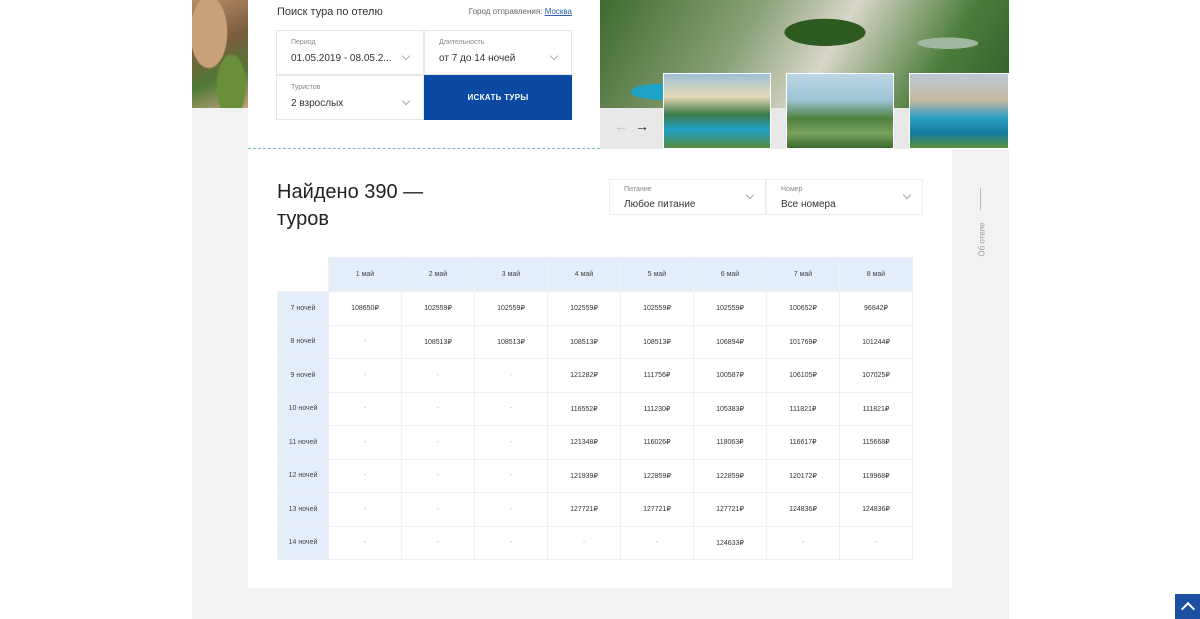  Describe the element at coordinates (303, 308) in the screenshot. I see `nights-row-header: 7 ночей` at that location.